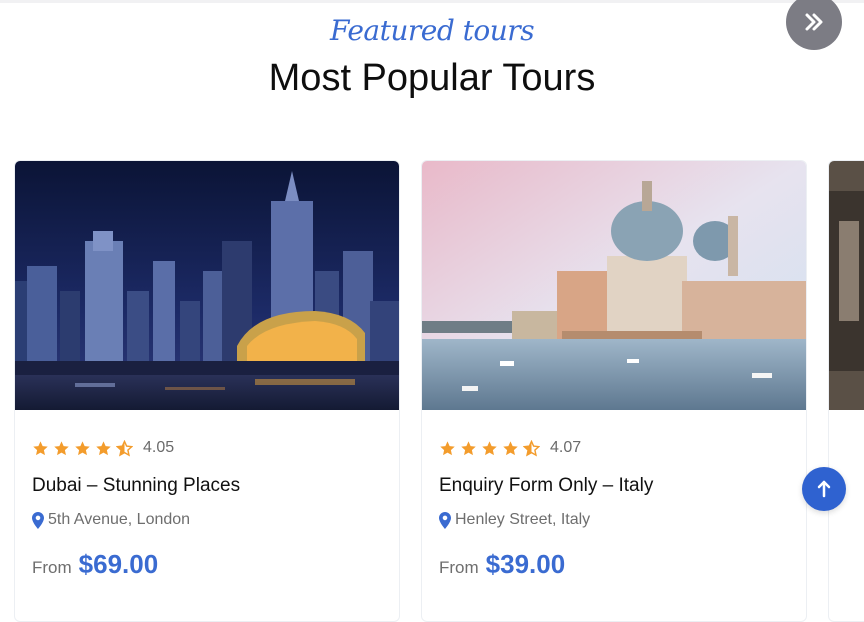  Describe the element at coordinates (159, 447) in the screenshot. I see `rating-score: 4.05` at that location.